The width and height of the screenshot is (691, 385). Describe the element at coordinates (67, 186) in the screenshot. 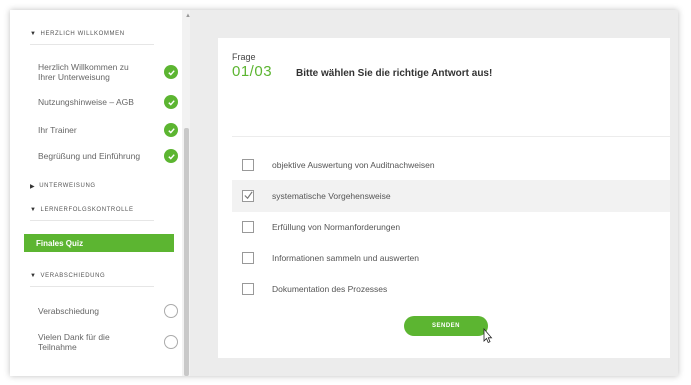

I see `section-title: UNTERWEISUNG` at that location.